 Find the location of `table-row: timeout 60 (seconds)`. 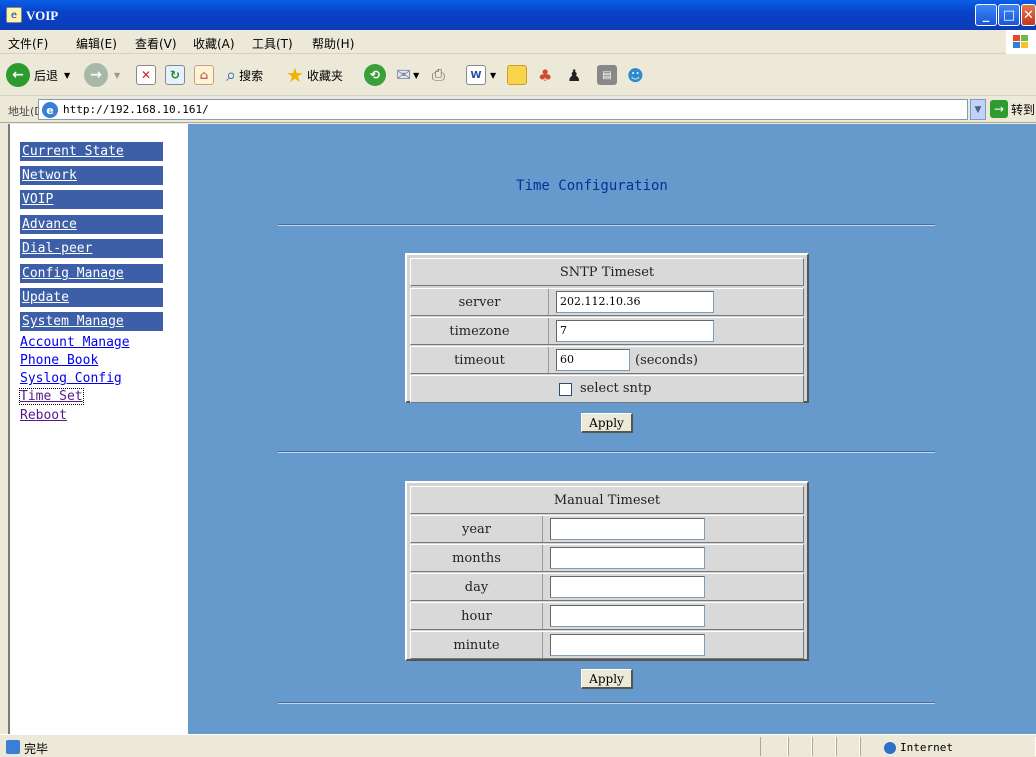

table-row: timeout 60 (seconds) is located at coordinates (607, 360).